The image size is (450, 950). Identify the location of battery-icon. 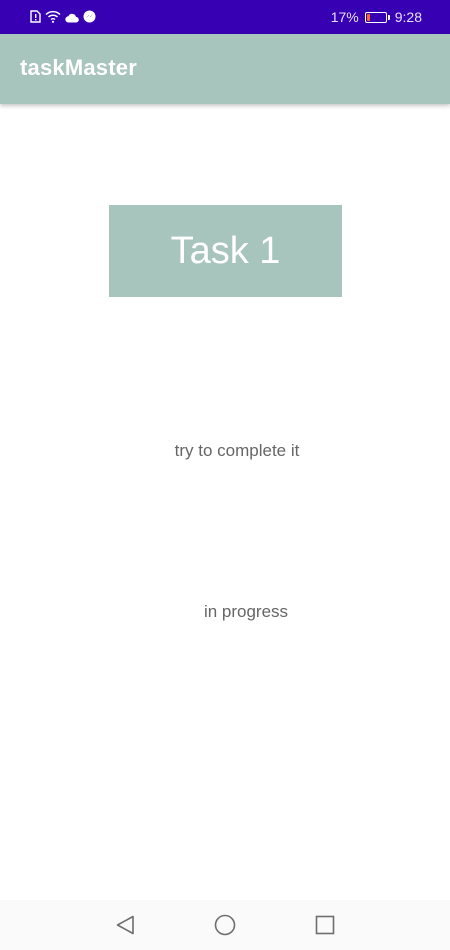
(377, 17).